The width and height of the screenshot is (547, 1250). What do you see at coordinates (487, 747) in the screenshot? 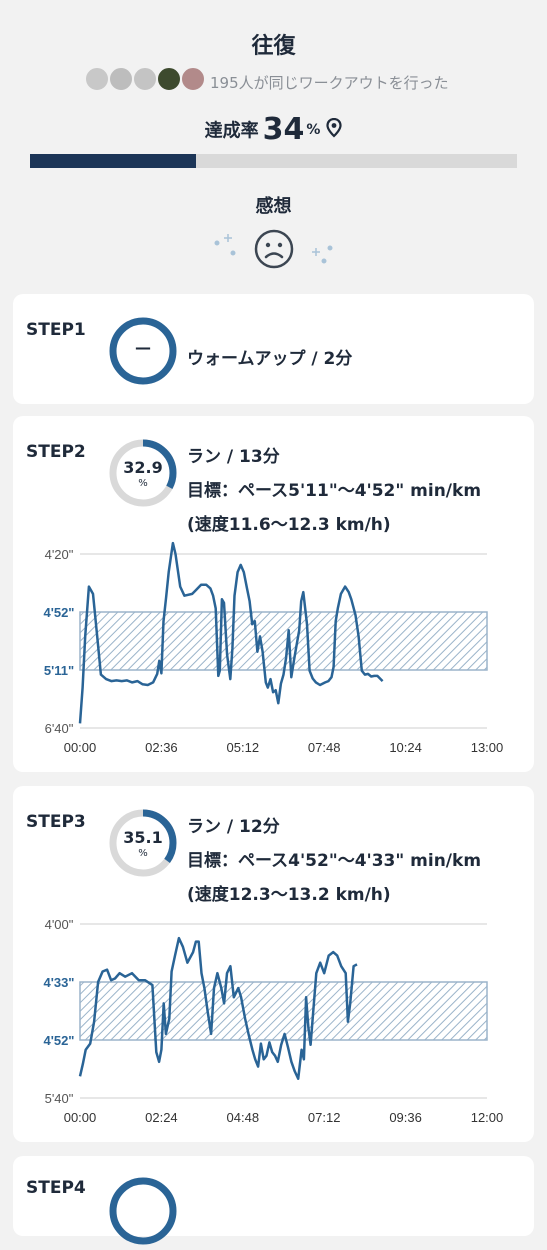
I see `x-tick-label: 13:00` at bounding box center [487, 747].